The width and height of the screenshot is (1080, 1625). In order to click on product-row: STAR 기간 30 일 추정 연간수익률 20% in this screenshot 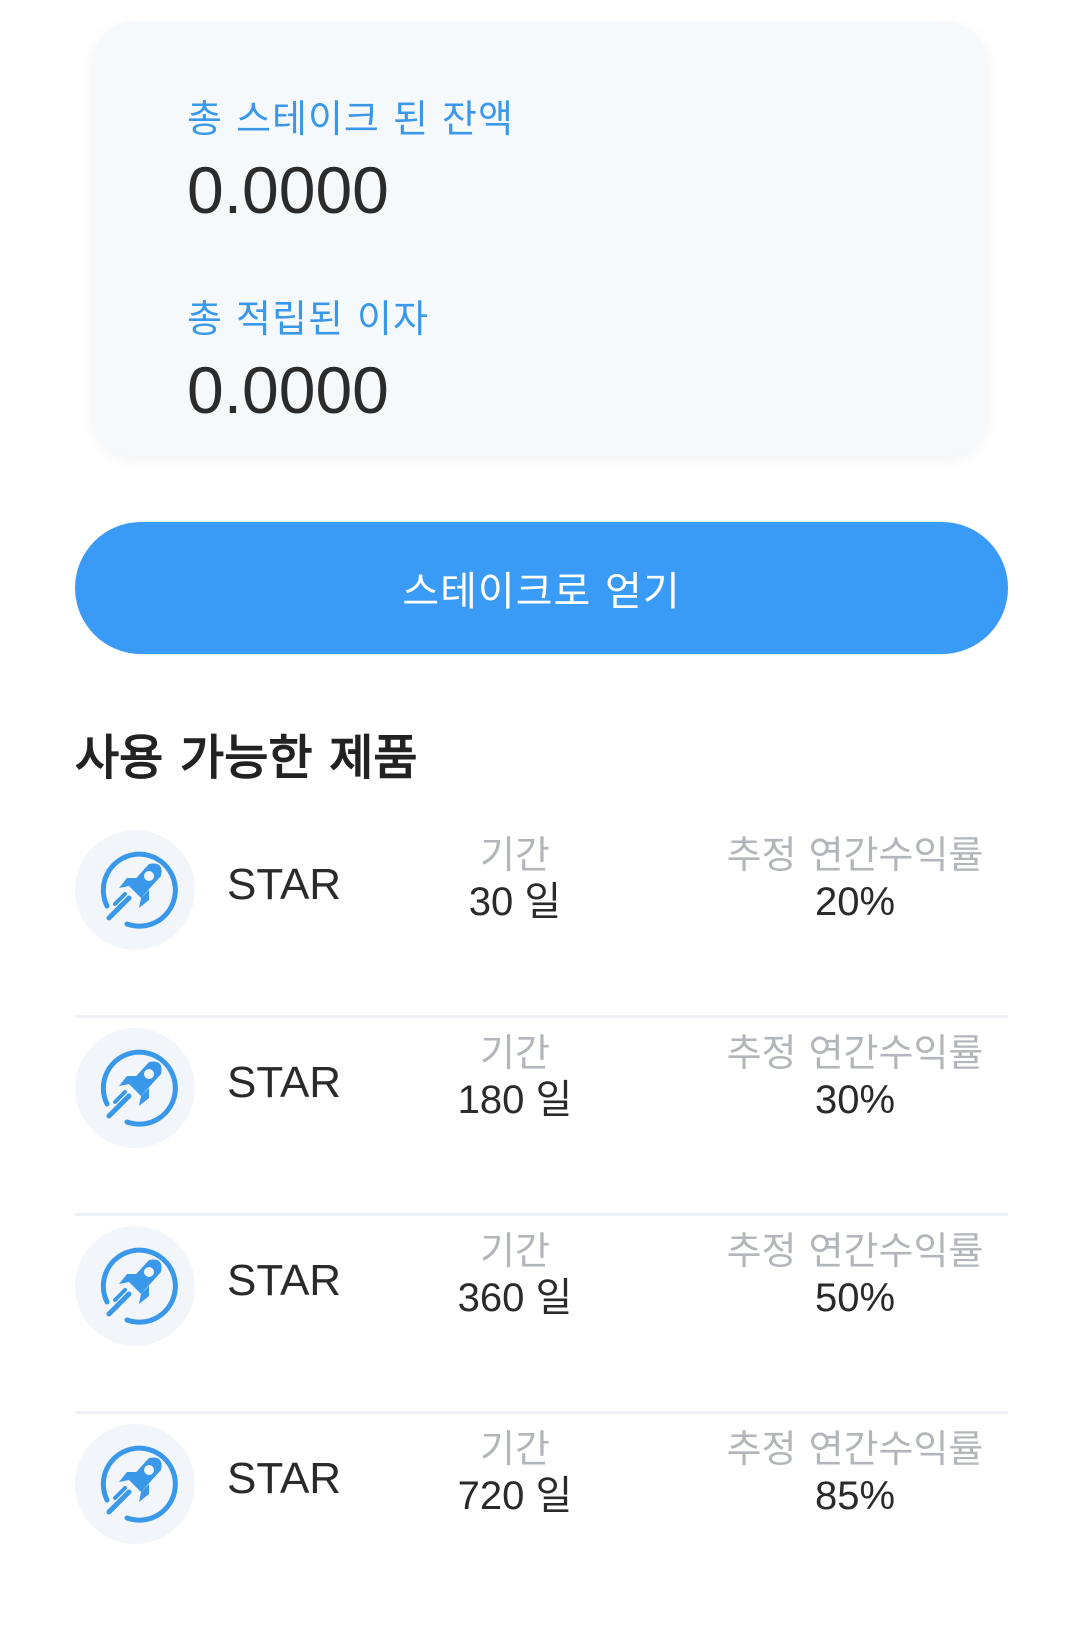, I will do `click(541, 919)`.